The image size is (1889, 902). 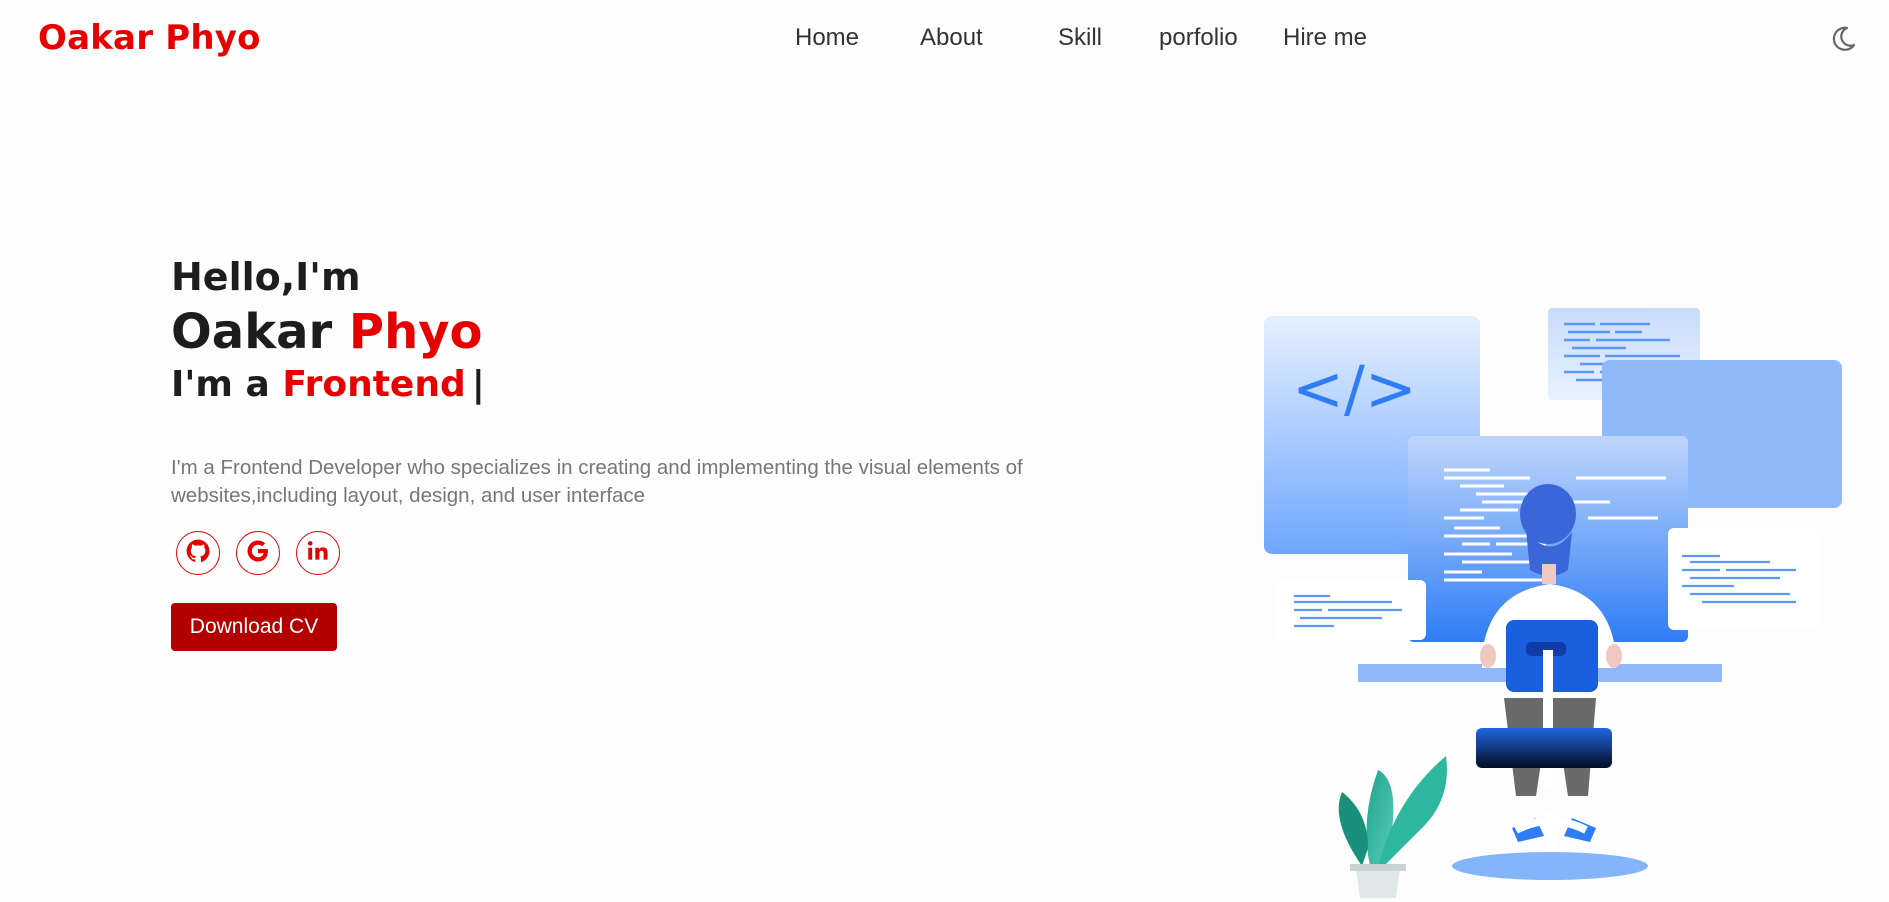 I want to click on role-line: I'm a Frontend |, so click(x=651, y=385).